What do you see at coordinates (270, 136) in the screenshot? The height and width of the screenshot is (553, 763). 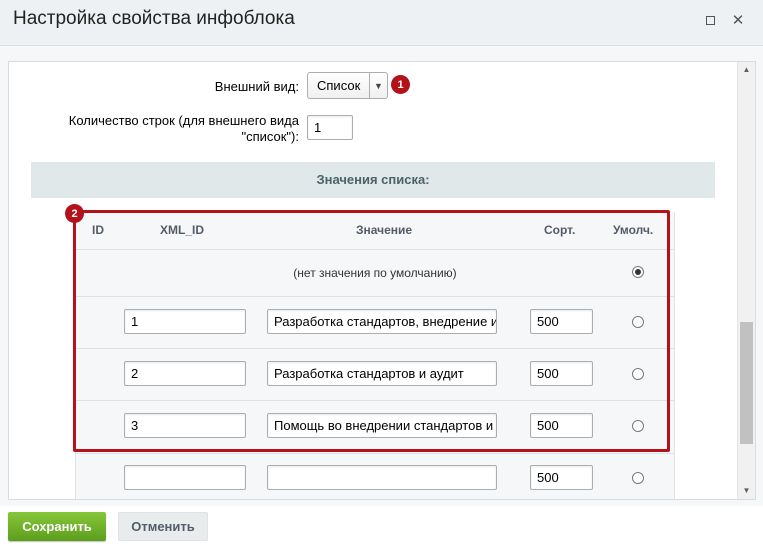 I see `rows-count-label-line2: "список"):` at bounding box center [270, 136].